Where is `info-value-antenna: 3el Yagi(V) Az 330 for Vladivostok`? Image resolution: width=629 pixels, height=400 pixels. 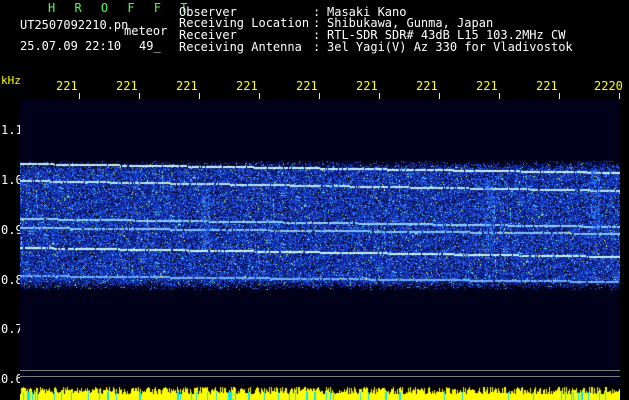 info-value-antenna: 3el Yagi(V) Az 330 for Vladivostok is located at coordinates (450, 47).